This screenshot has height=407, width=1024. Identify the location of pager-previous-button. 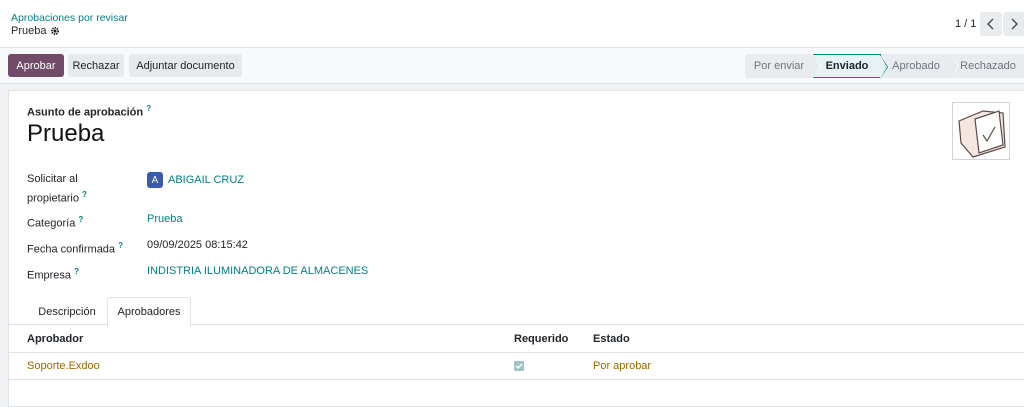
(991, 24).